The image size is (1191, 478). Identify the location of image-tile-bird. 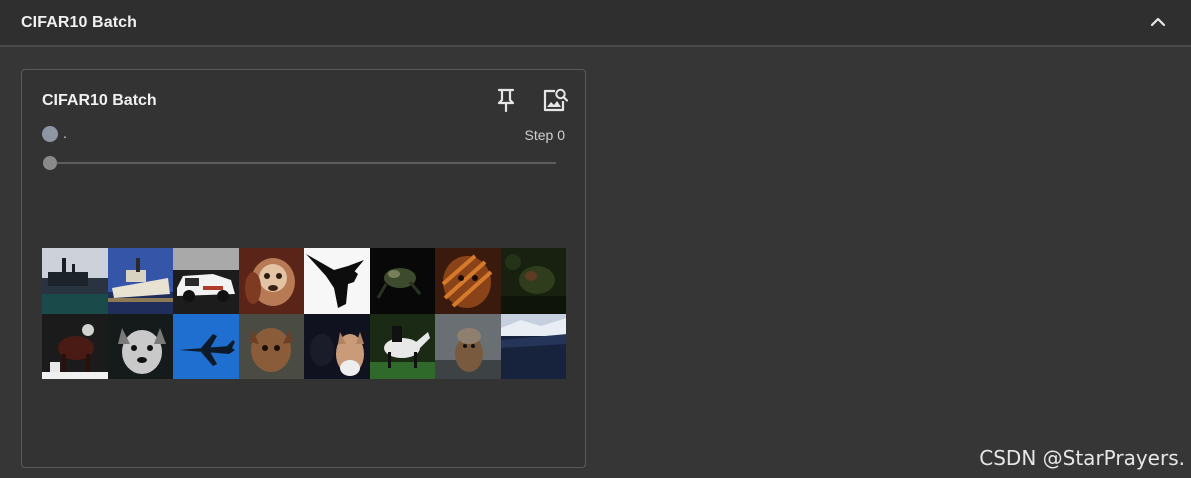
(337, 281).